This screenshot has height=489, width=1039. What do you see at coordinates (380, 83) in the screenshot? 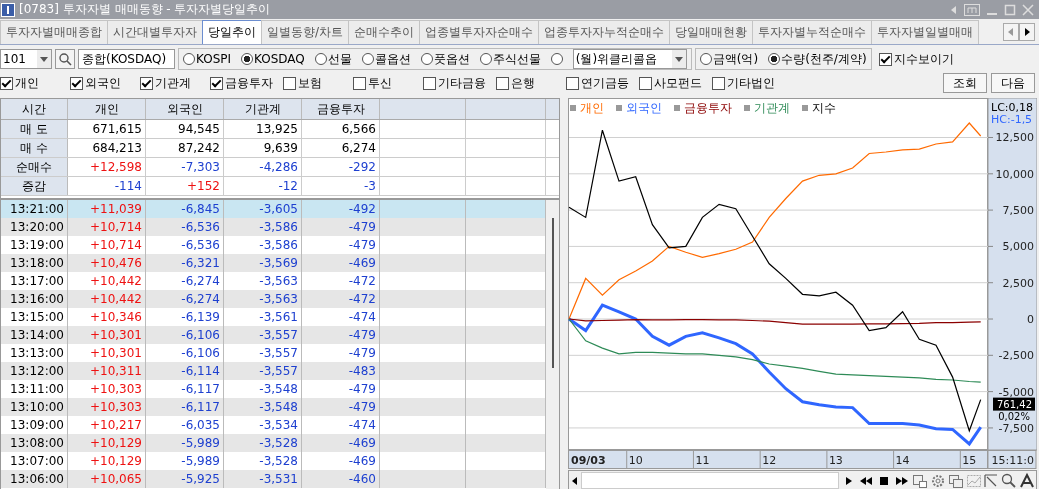
I see `checkbox-label: 투신` at bounding box center [380, 83].